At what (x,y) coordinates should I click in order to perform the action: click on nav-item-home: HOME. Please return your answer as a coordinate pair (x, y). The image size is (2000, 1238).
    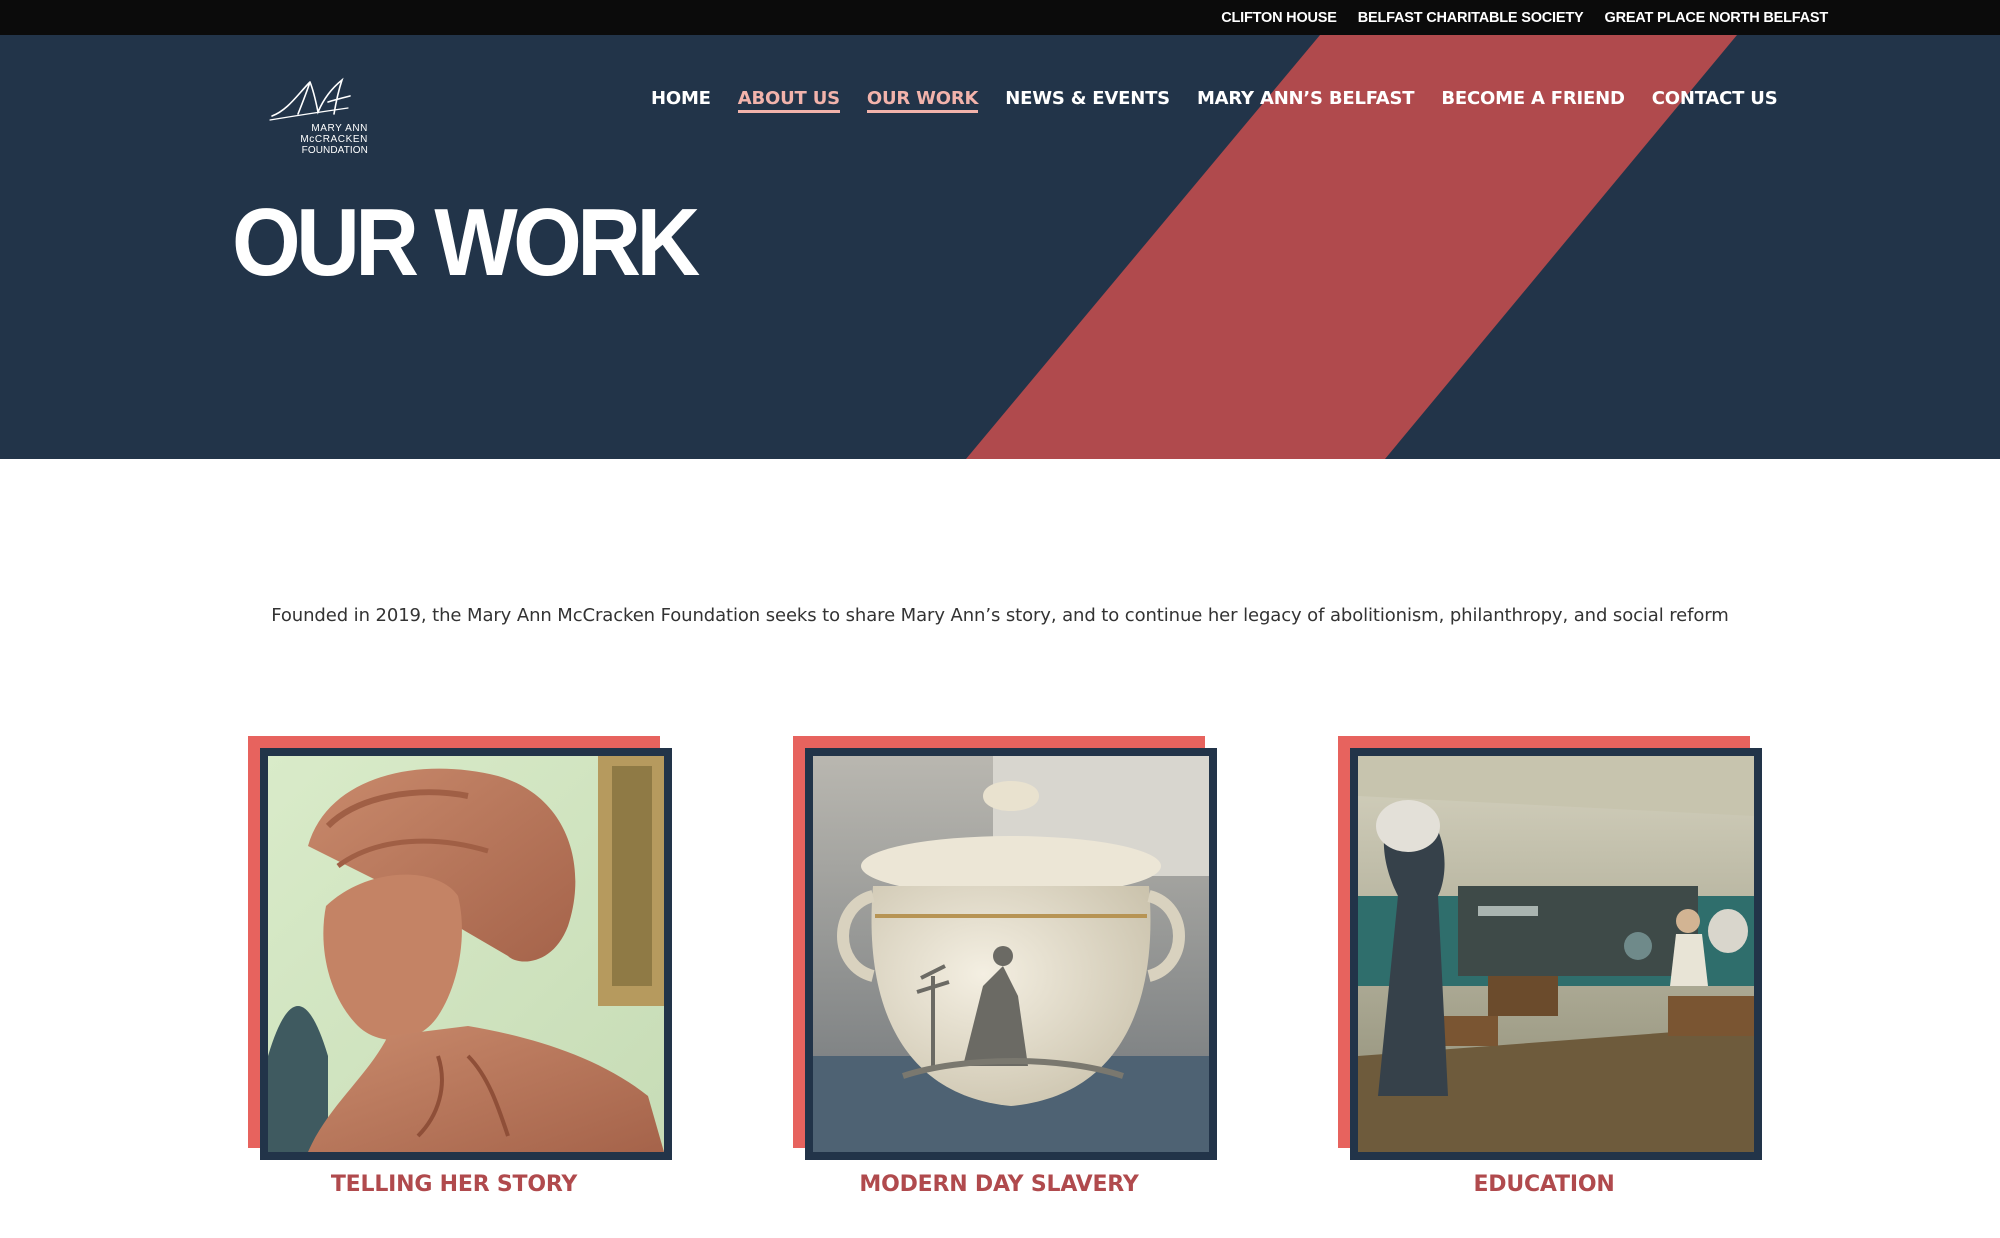
    Looking at the image, I should click on (681, 98).